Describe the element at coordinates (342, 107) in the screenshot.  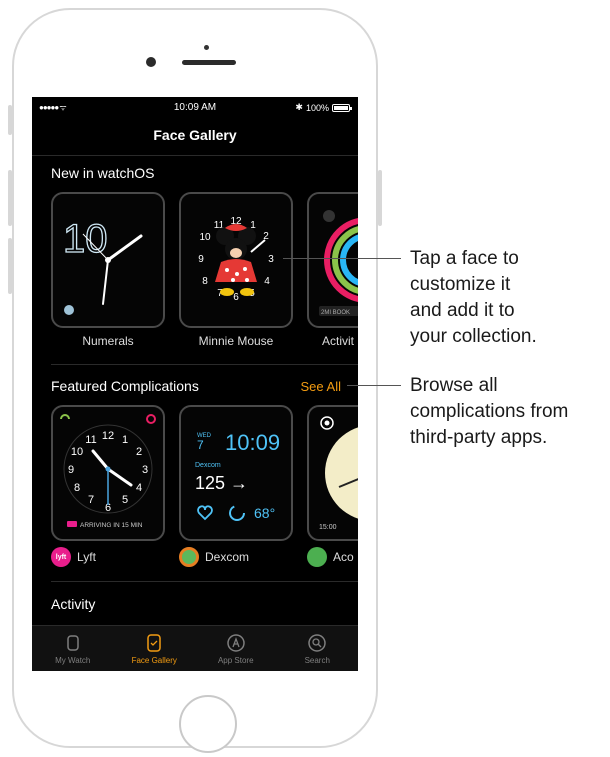
I see `battery-icon` at that location.